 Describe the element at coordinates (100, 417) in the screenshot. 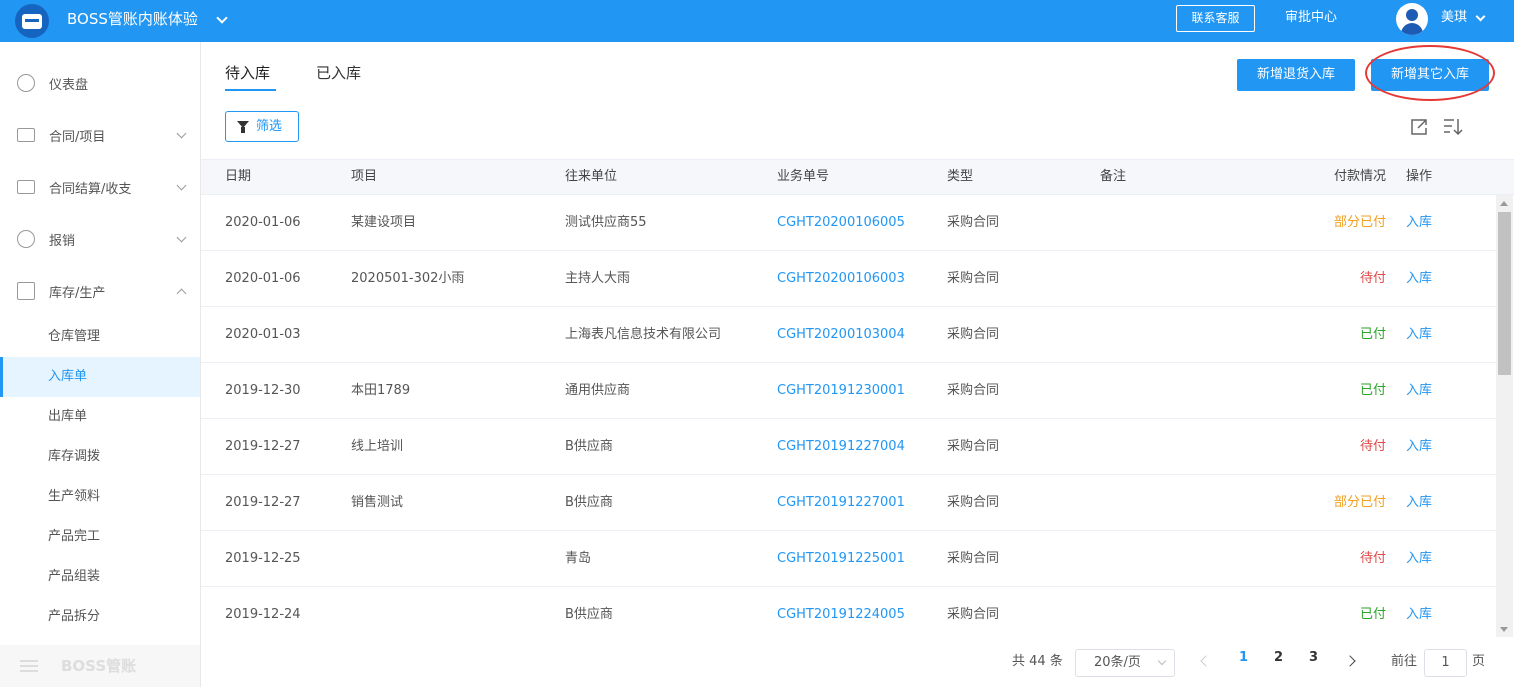

I see `sidebar-subitem-outbound: 出库单` at that location.